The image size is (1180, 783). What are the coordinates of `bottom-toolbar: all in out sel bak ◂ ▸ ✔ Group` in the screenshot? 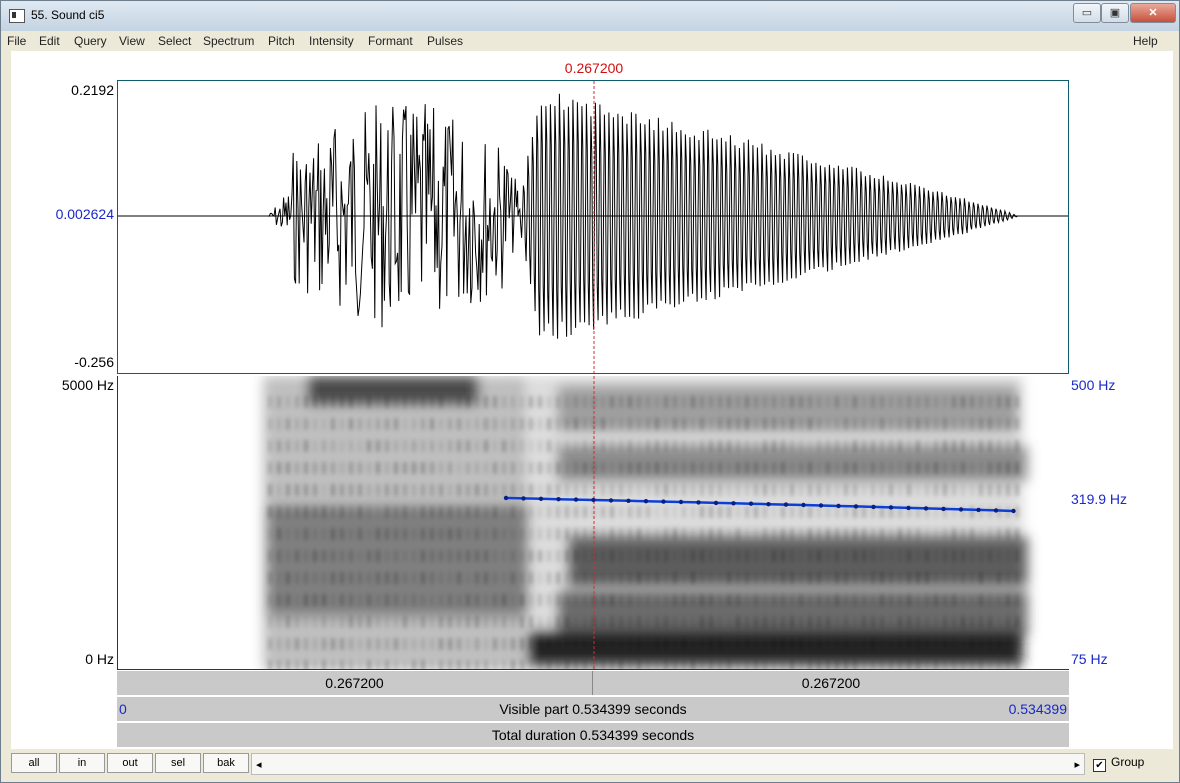 It's located at (590, 765).